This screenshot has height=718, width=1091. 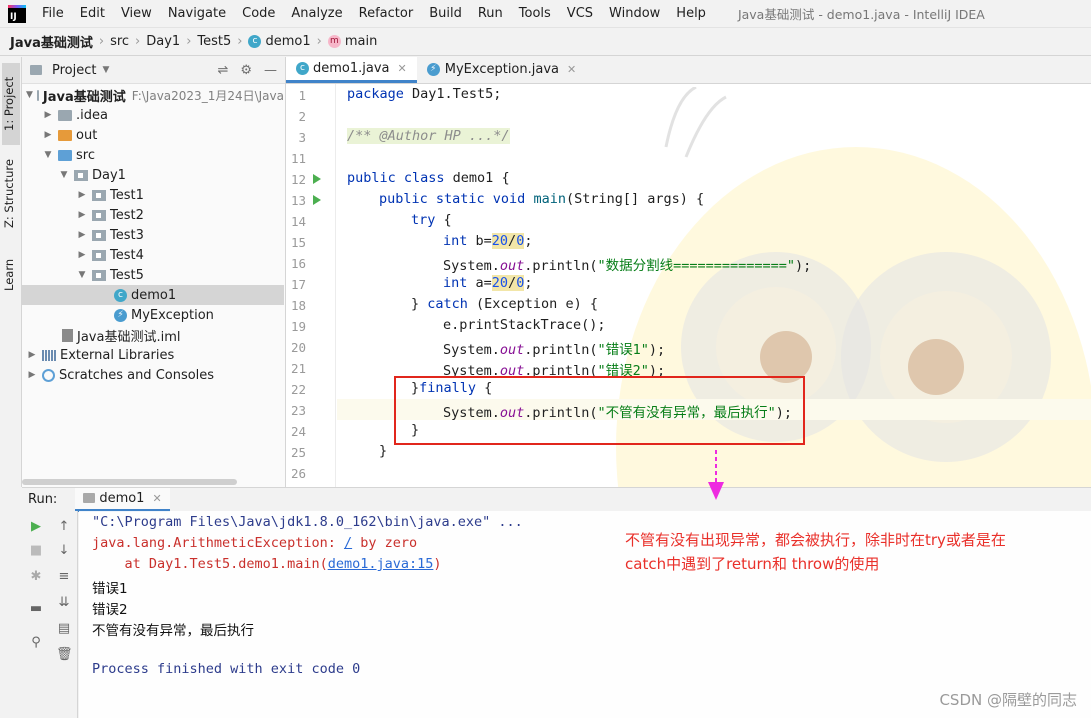 I want to click on menu-file: File, so click(x=53, y=13).